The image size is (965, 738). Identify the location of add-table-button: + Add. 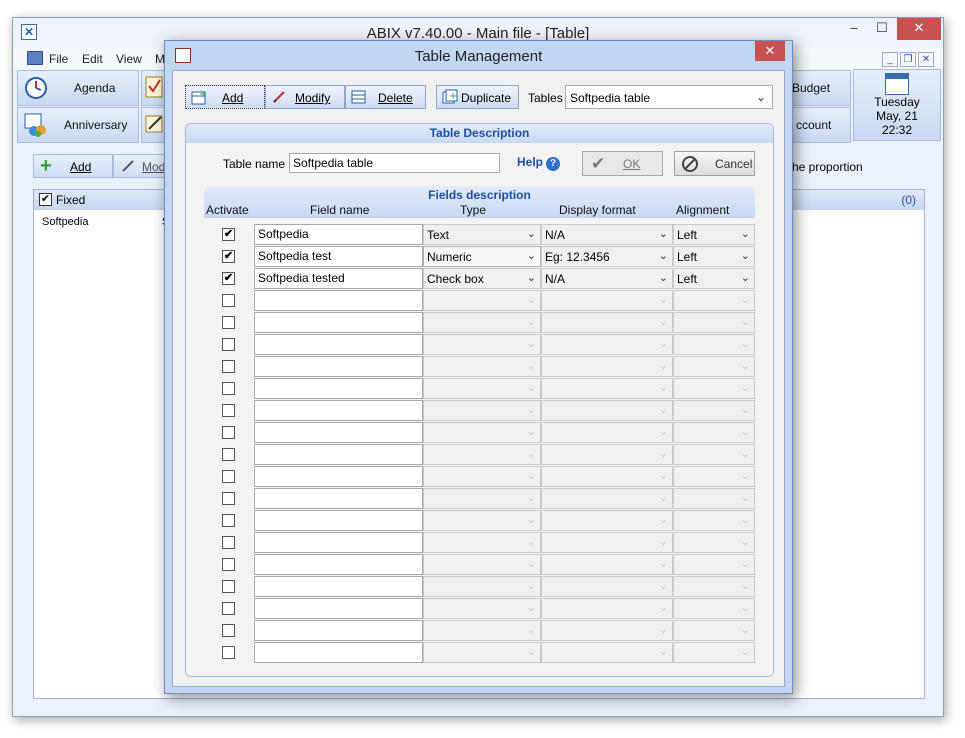
(225, 97).